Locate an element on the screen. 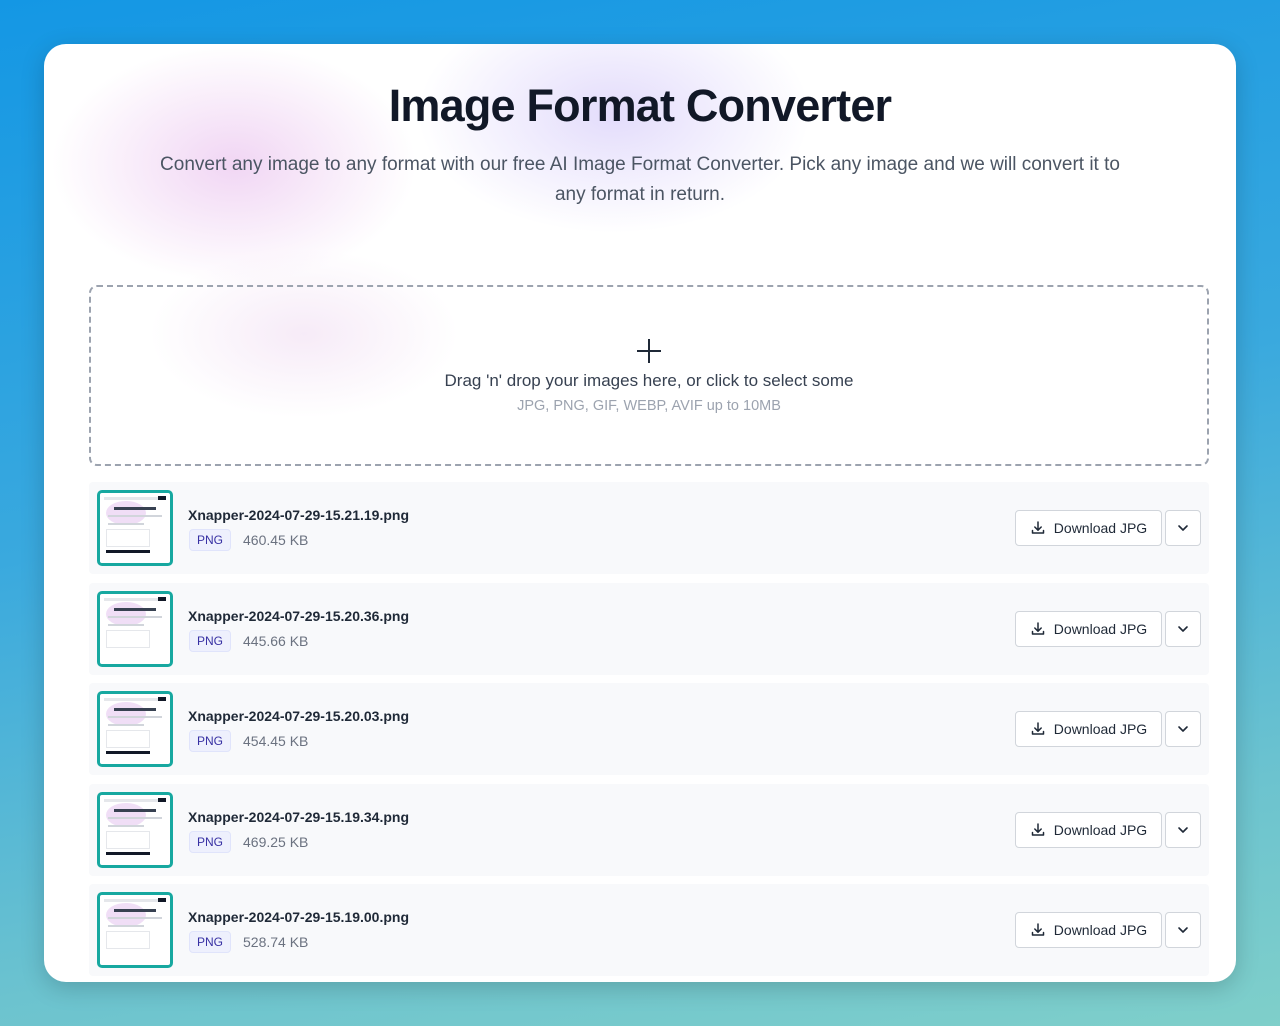  file-name: Xnapper-2024-07-29-15.19.34.png is located at coordinates (298, 816).